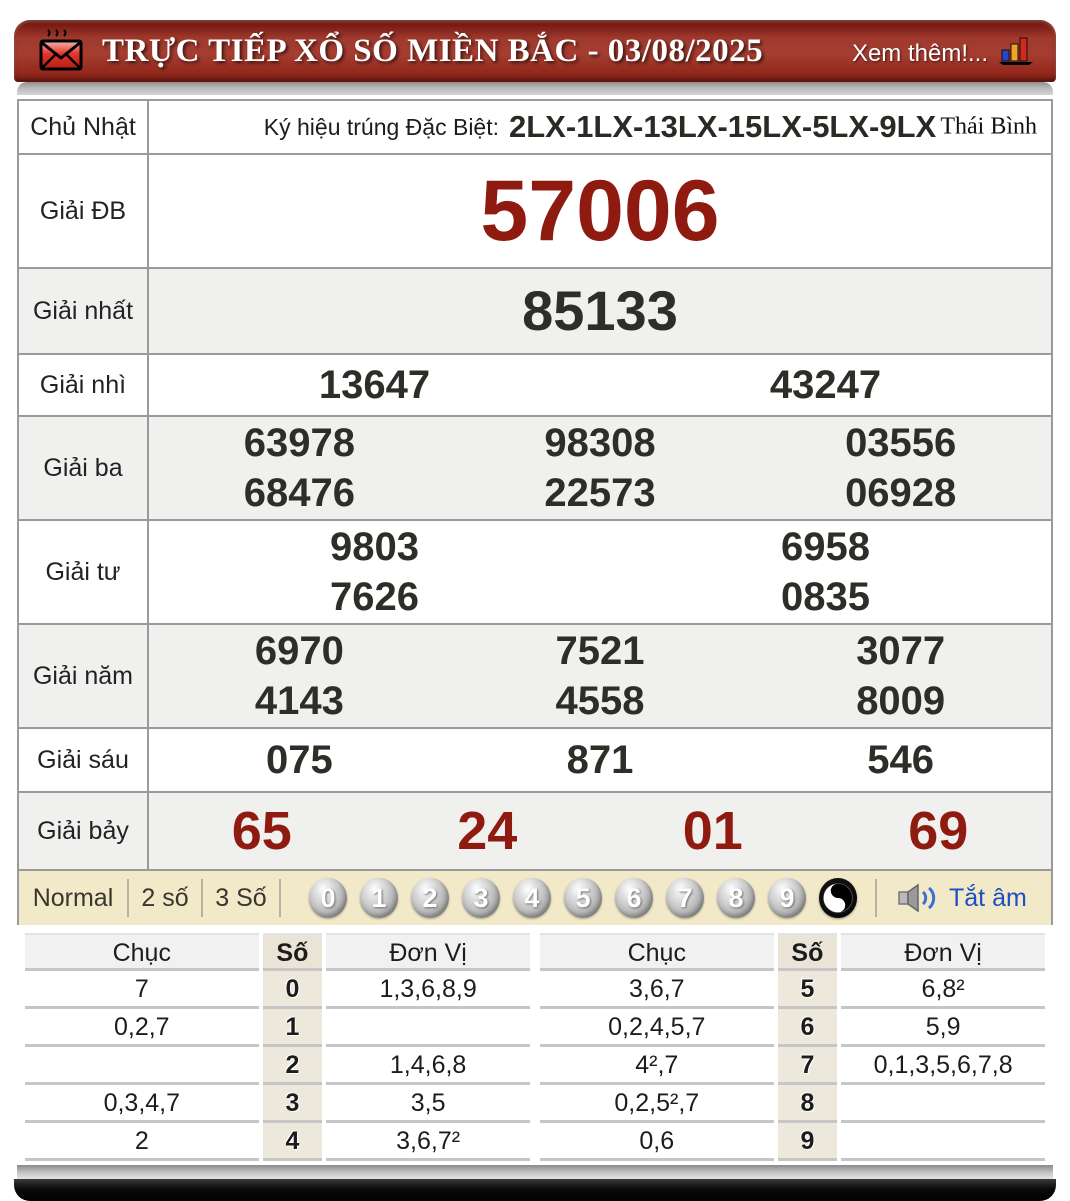 The image size is (1070, 1201). I want to click on tens-cell: 2, so click(142, 1142).